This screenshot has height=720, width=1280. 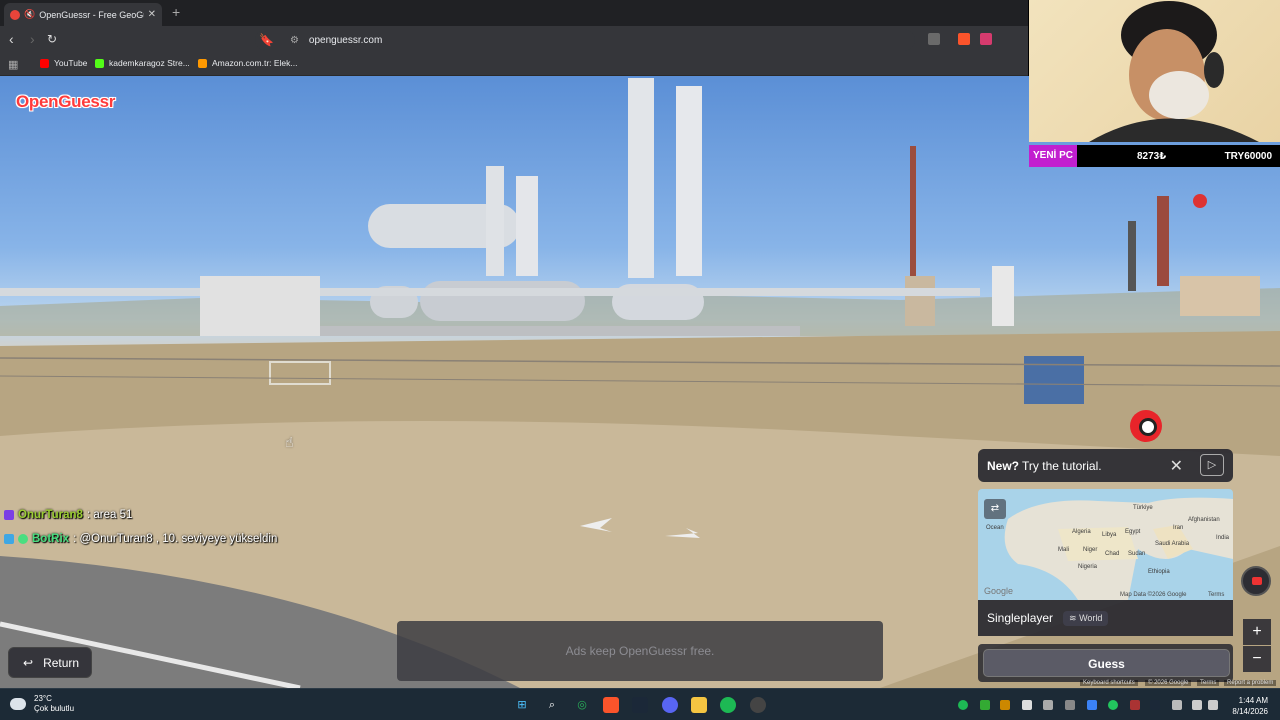 What do you see at coordinates (23, 539) in the screenshot?
I see `verified-badge-icon` at bounding box center [23, 539].